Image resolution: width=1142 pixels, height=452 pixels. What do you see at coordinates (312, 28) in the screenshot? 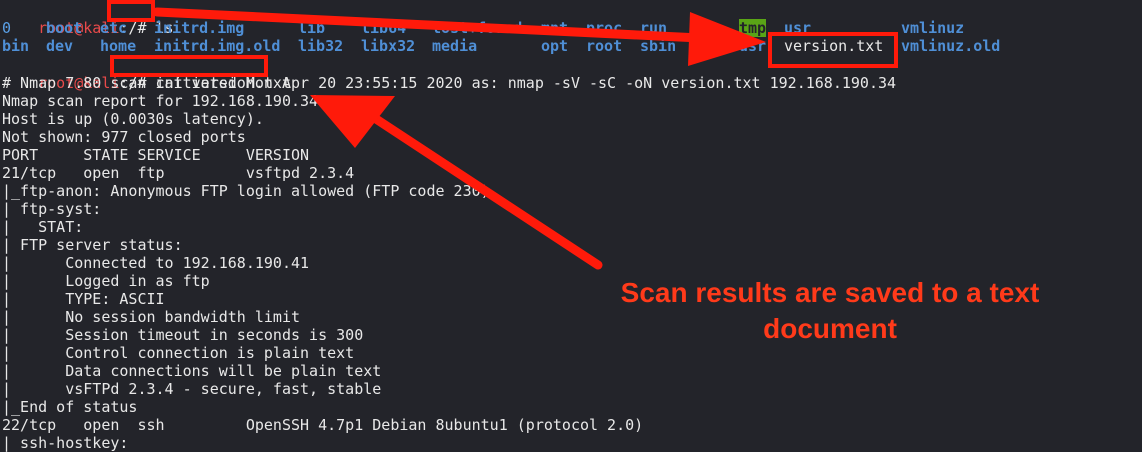
I see `ls-dir-item: lib` at bounding box center [312, 28].